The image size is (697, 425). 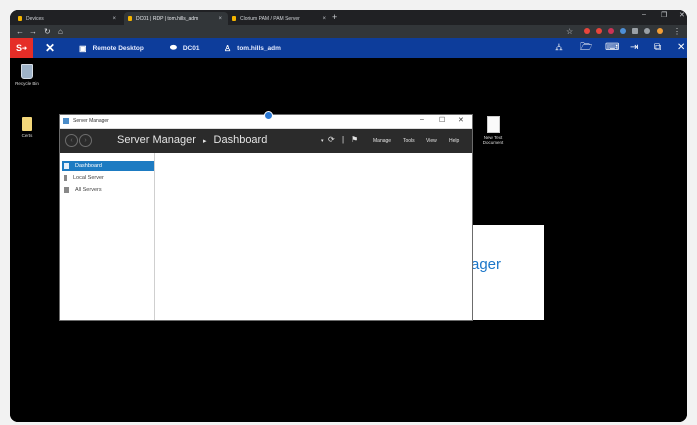 I want to click on toolbar-item-user: ♙ tom.hills_adm, so click(x=252, y=48).